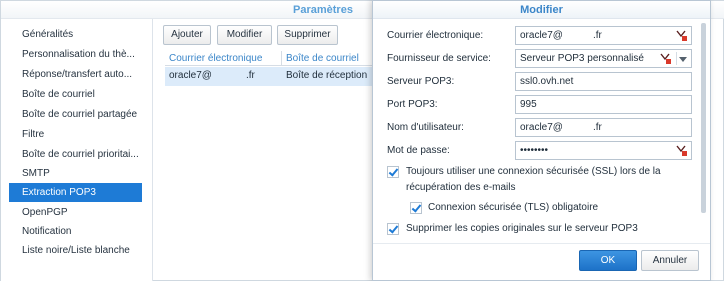 The image size is (724, 281). Describe the element at coordinates (435, 35) in the screenshot. I see `email-label: Courrier électronique:` at that location.